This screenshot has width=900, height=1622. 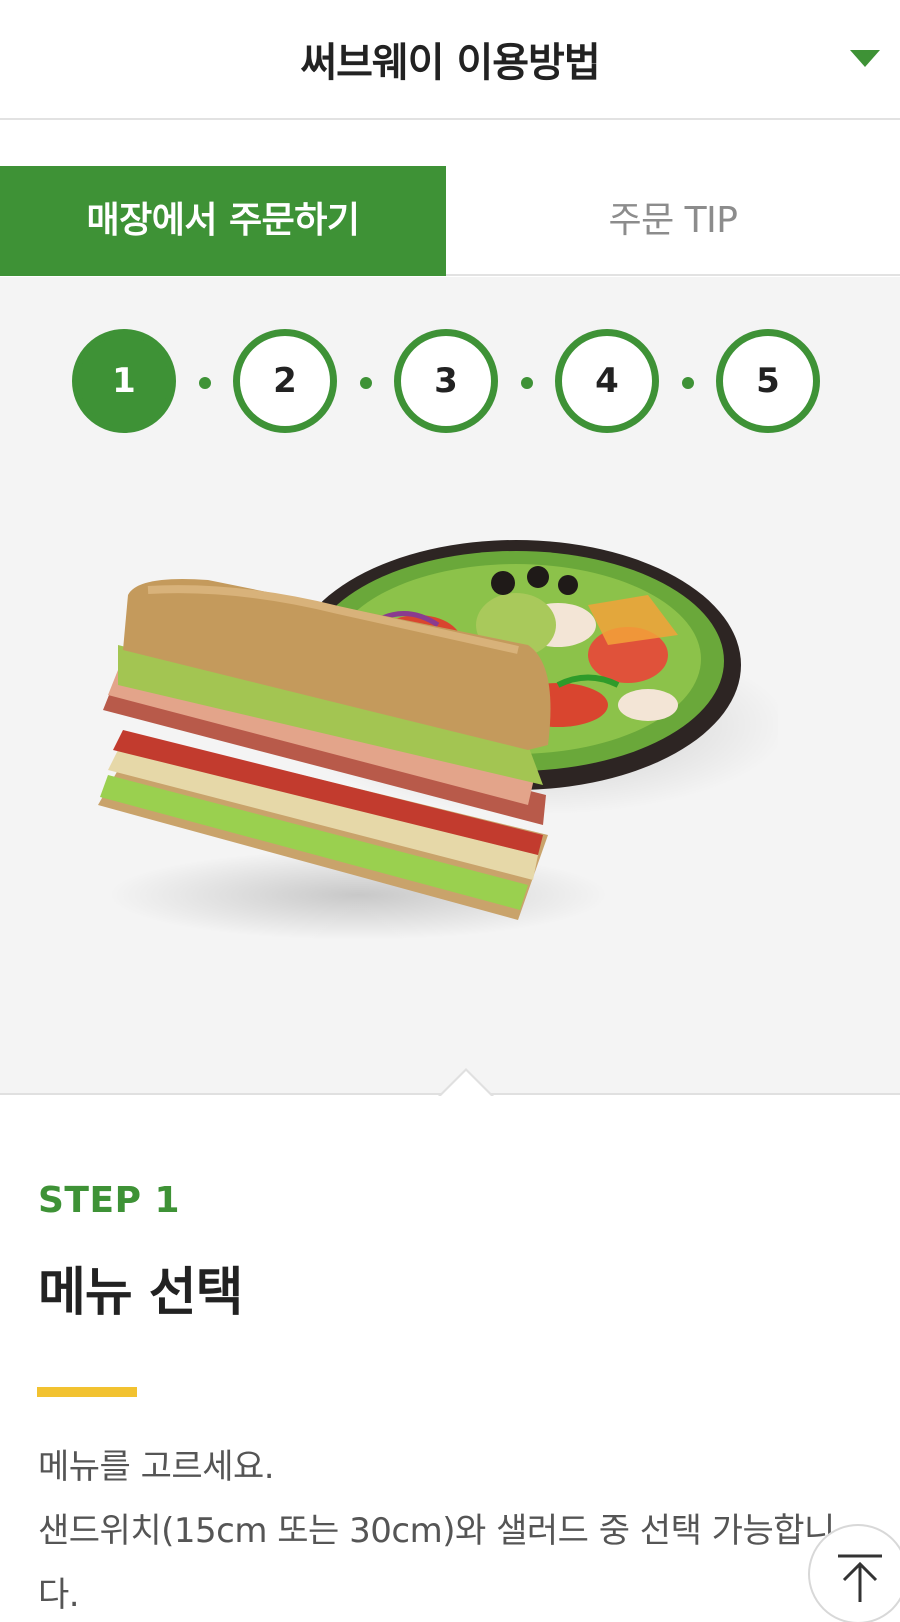 I want to click on step-button-3: 3, so click(x=446, y=381).